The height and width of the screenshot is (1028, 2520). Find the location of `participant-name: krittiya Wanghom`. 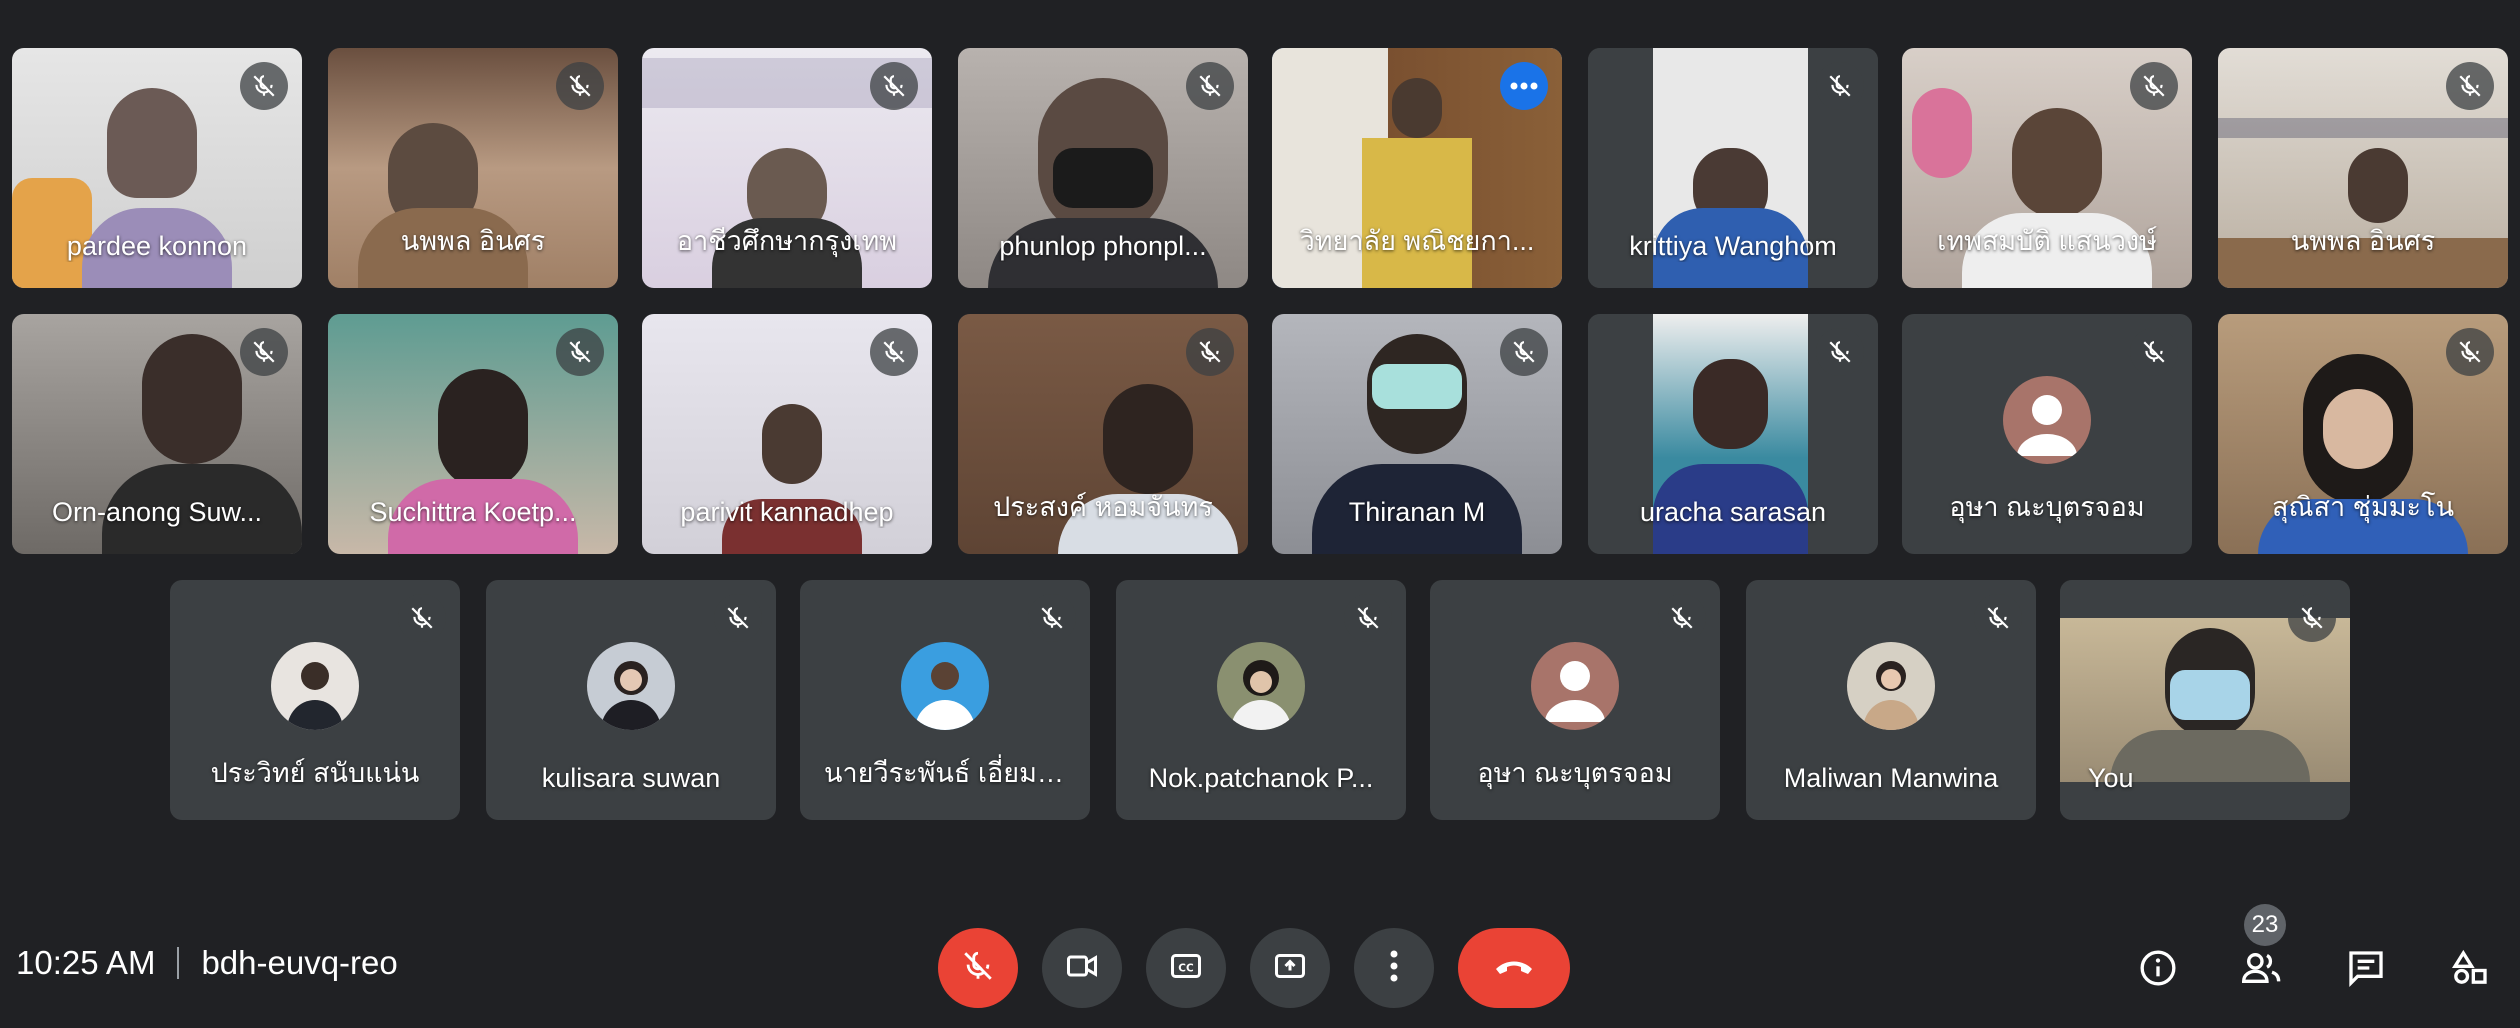

participant-name: krittiya Wanghom is located at coordinates (1733, 246).